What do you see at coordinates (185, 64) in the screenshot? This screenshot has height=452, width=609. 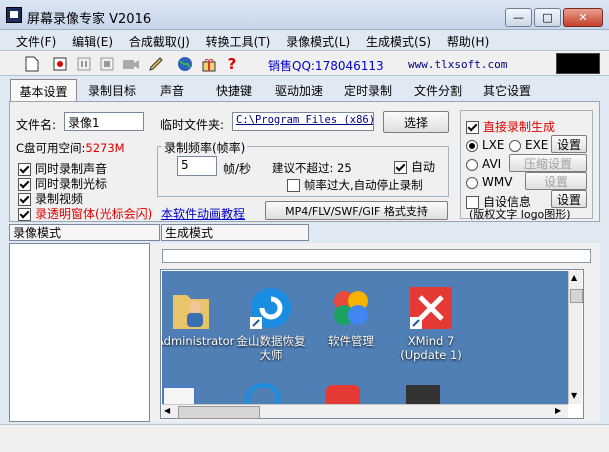 I see `globe-icon` at bounding box center [185, 64].